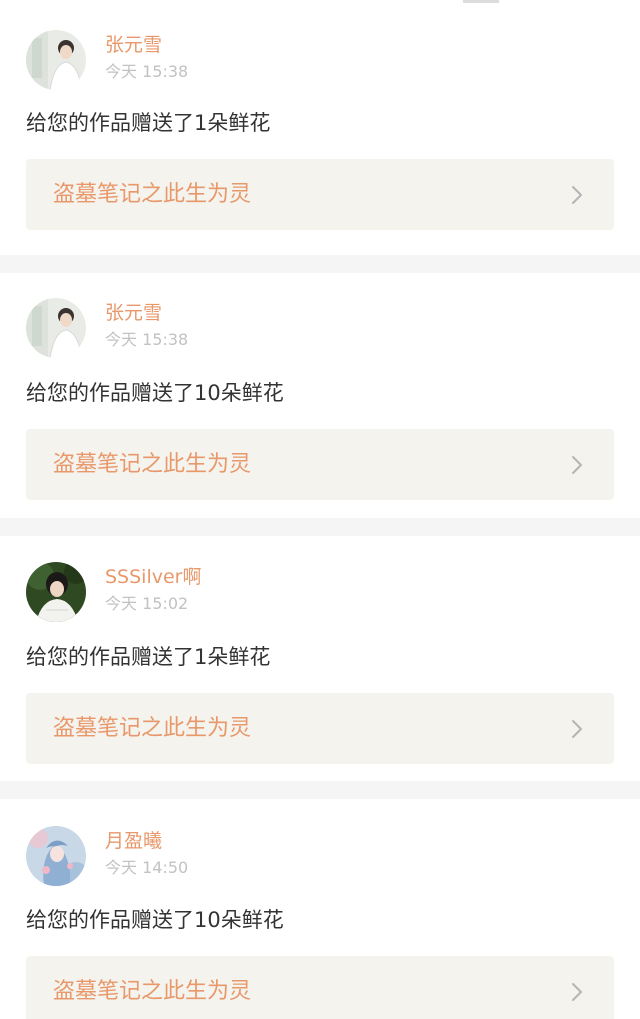 The image size is (640, 1019). What do you see at coordinates (146, 841) in the screenshot?
I see `username-link: 月盈曦` at bounding box center [146, 841].